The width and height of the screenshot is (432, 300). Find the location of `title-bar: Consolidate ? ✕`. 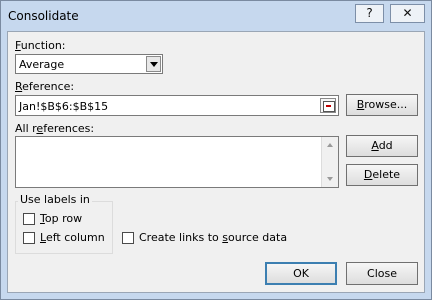

title-bar: Consolidate ? ✕ is located at coordinates (216, 16).